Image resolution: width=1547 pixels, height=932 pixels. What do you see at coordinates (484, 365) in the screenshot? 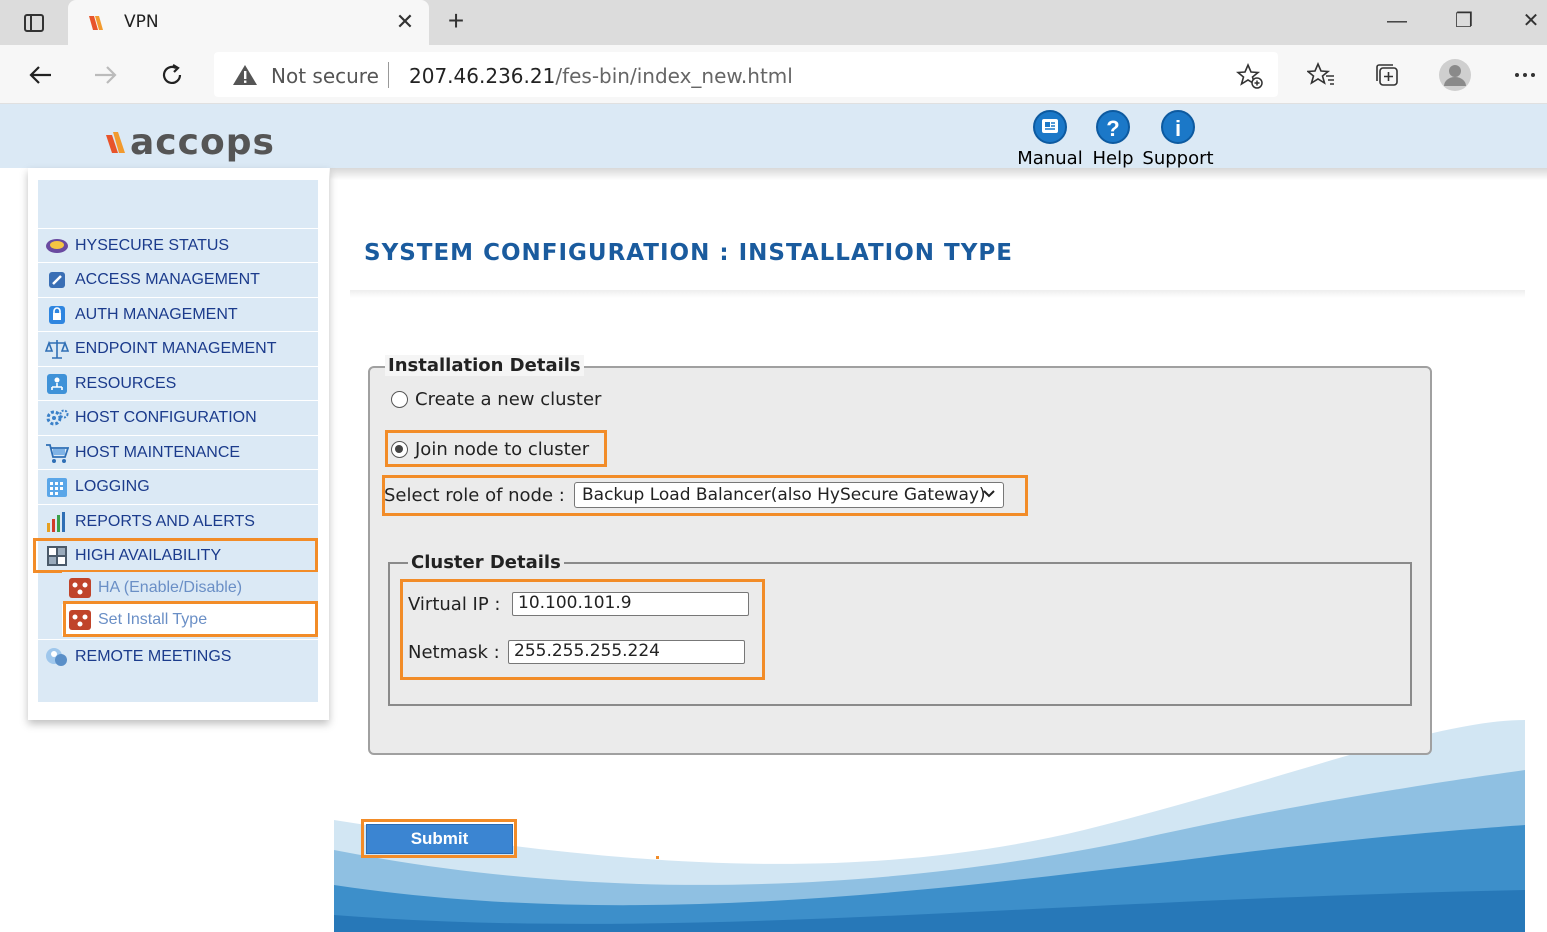
I see `installation-details-legend: Installation Details` at bounding box center [484, 365].